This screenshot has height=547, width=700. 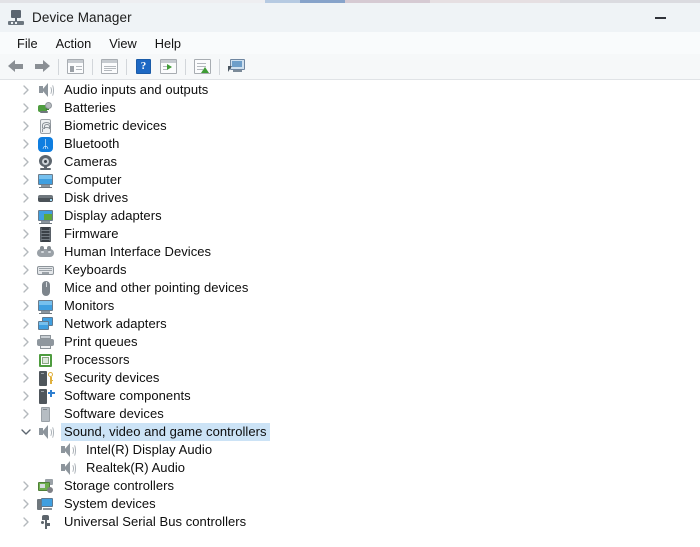 I want to click on scan-for-hardware-changes-button, so click(x=202, y=67).